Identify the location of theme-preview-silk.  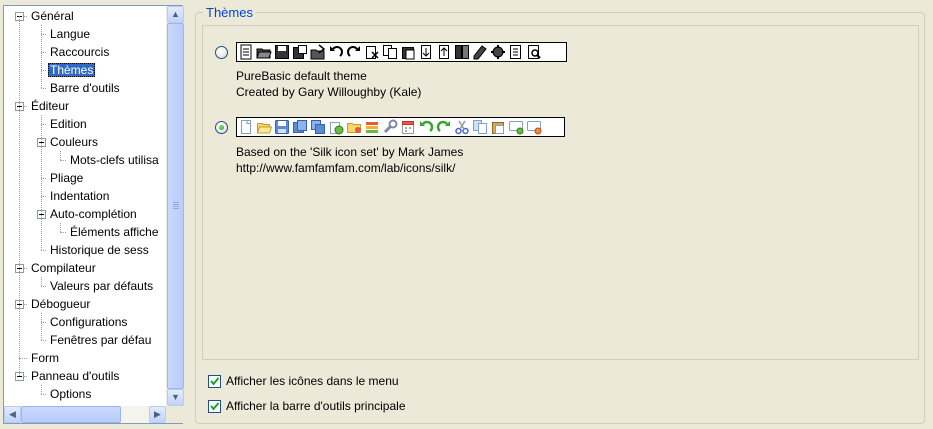
(400, 127).